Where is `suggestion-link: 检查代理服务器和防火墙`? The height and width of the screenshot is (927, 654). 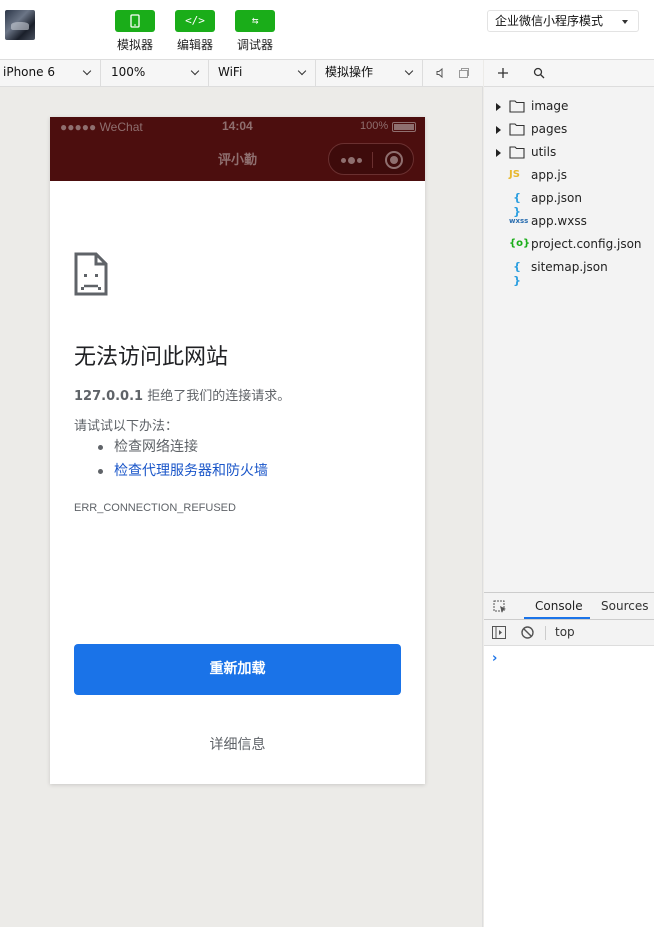
suggestion-link: 检查代理服务器和防火墙 is located at coordinates (183, 473).